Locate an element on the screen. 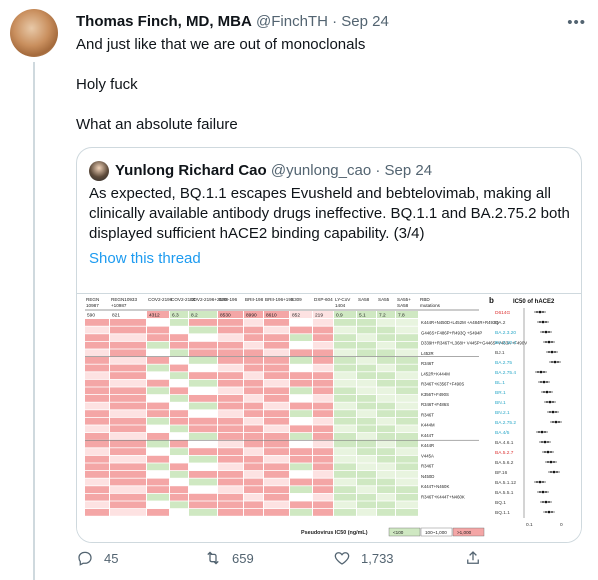 This screenshot has width=598, height=580. mutation-label-11: K444T is located at coordinates (427, 435).